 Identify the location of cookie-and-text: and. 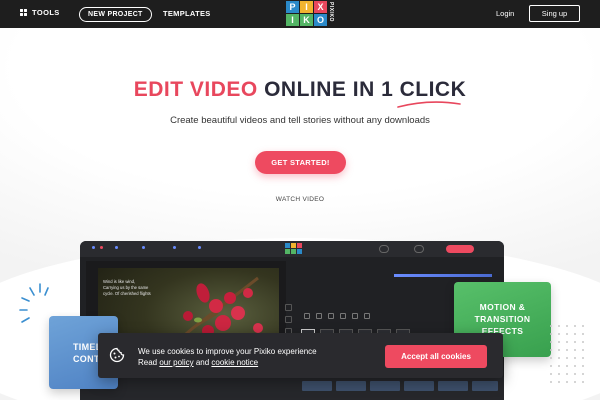
(202, 362).